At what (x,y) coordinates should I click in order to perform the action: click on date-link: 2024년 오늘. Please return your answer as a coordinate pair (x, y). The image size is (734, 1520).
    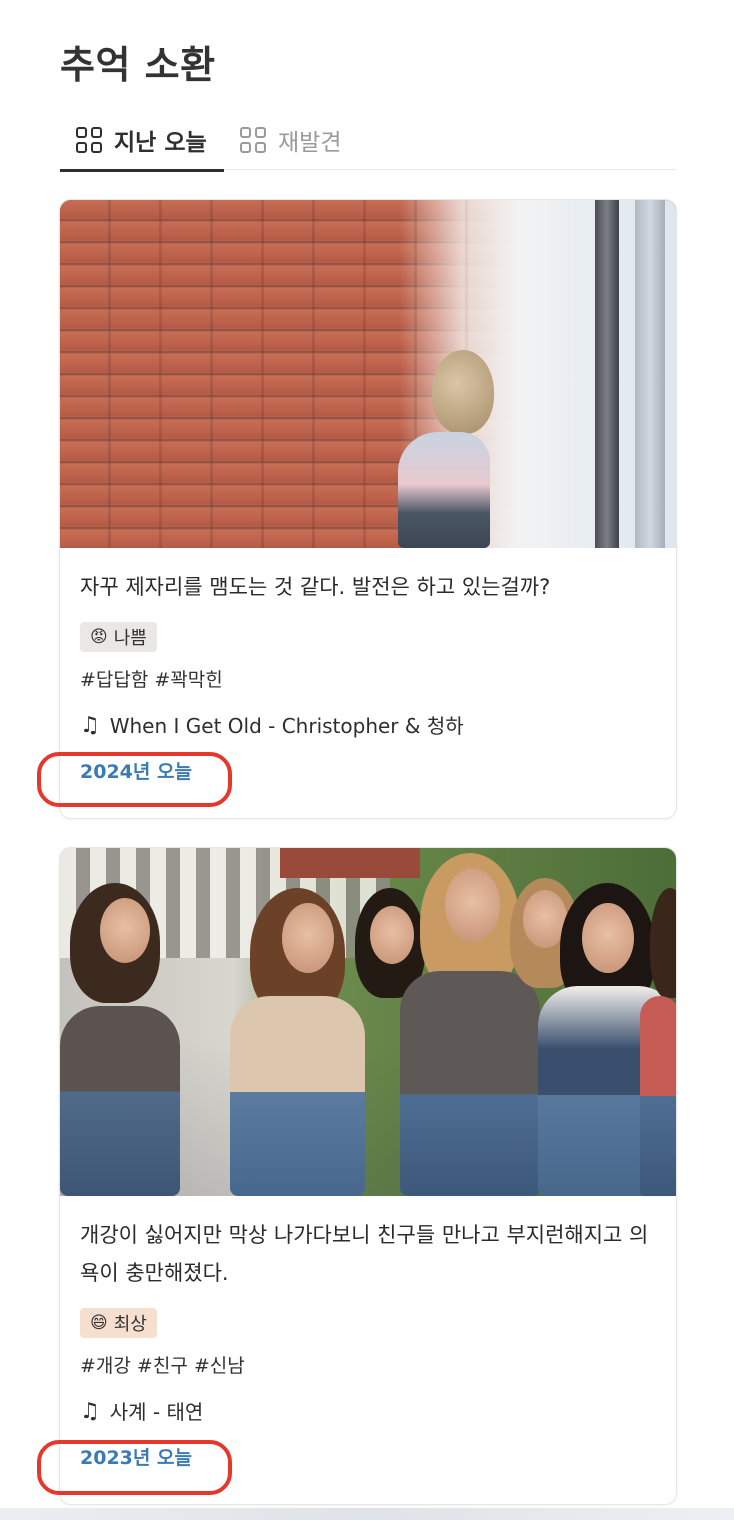
    Looking at the image, I should click on (136, 772).